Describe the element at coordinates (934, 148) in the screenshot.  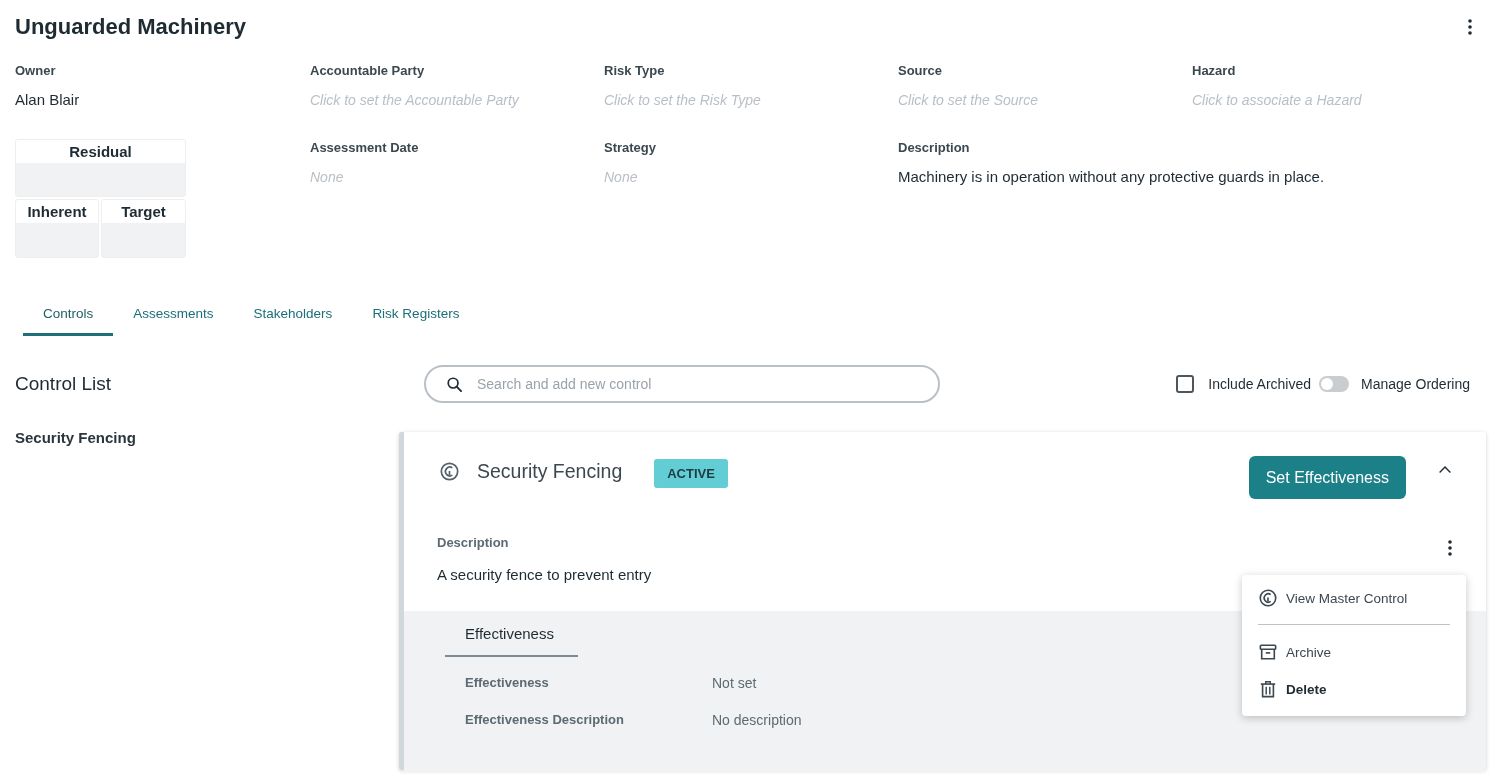
I see `field-label: Description` at that location.